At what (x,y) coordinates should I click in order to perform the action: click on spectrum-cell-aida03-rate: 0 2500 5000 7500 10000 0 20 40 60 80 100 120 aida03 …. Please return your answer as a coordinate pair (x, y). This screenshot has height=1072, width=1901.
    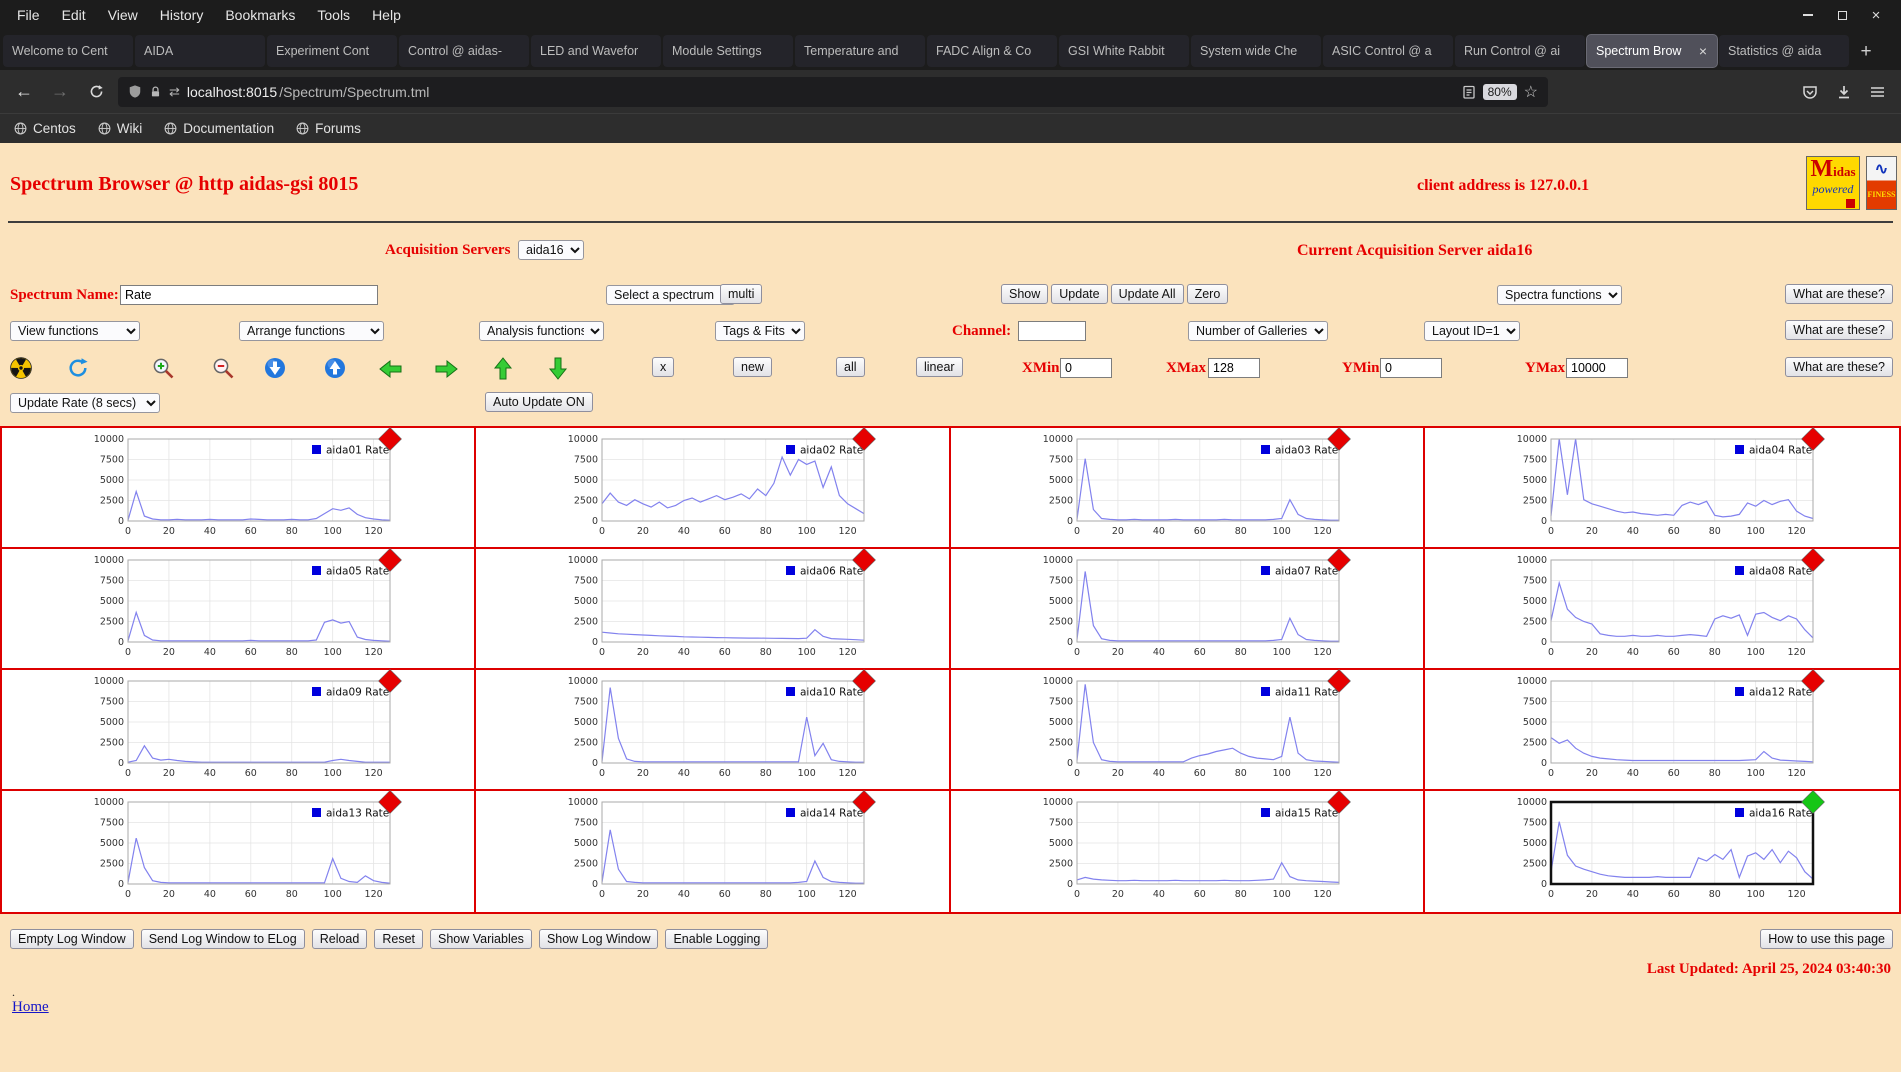
    Looking at the image, I should click on (1187, 488).